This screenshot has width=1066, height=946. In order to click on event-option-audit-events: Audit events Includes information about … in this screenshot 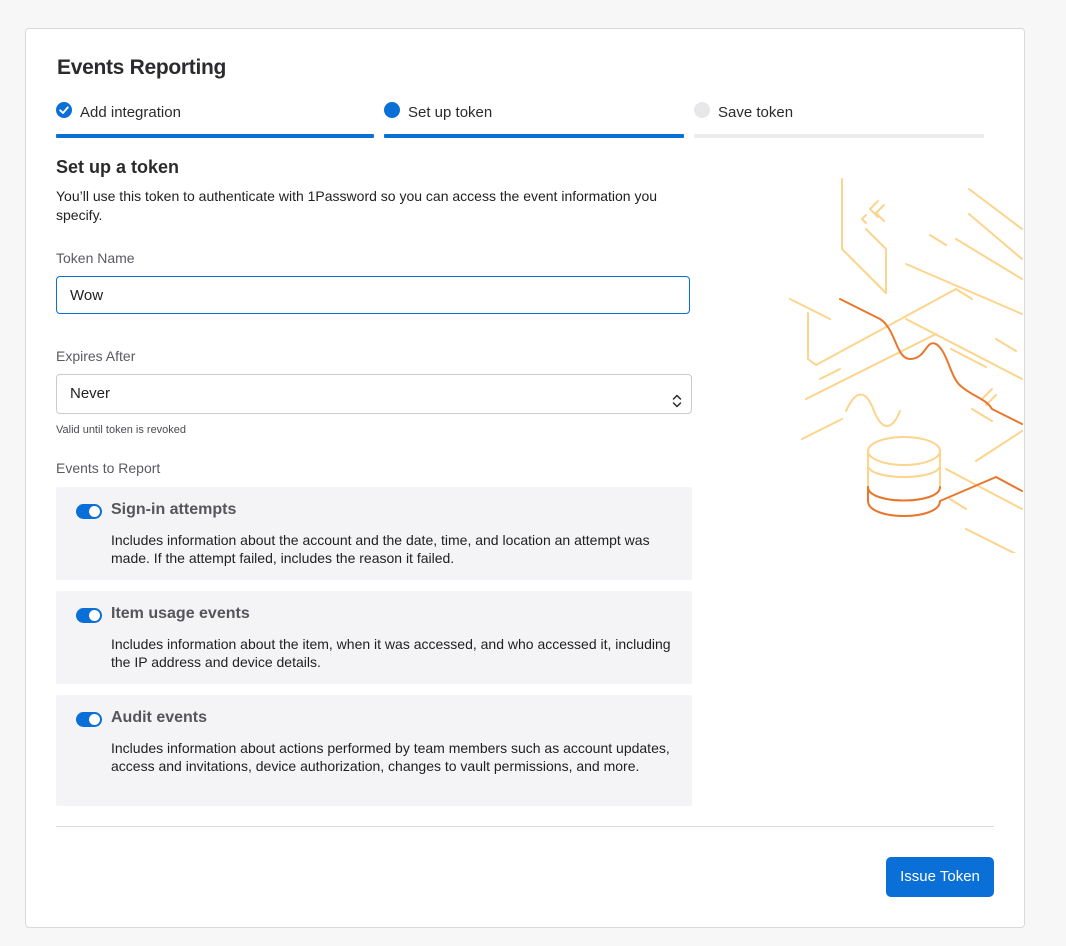, I will do `click(374, 750)`.